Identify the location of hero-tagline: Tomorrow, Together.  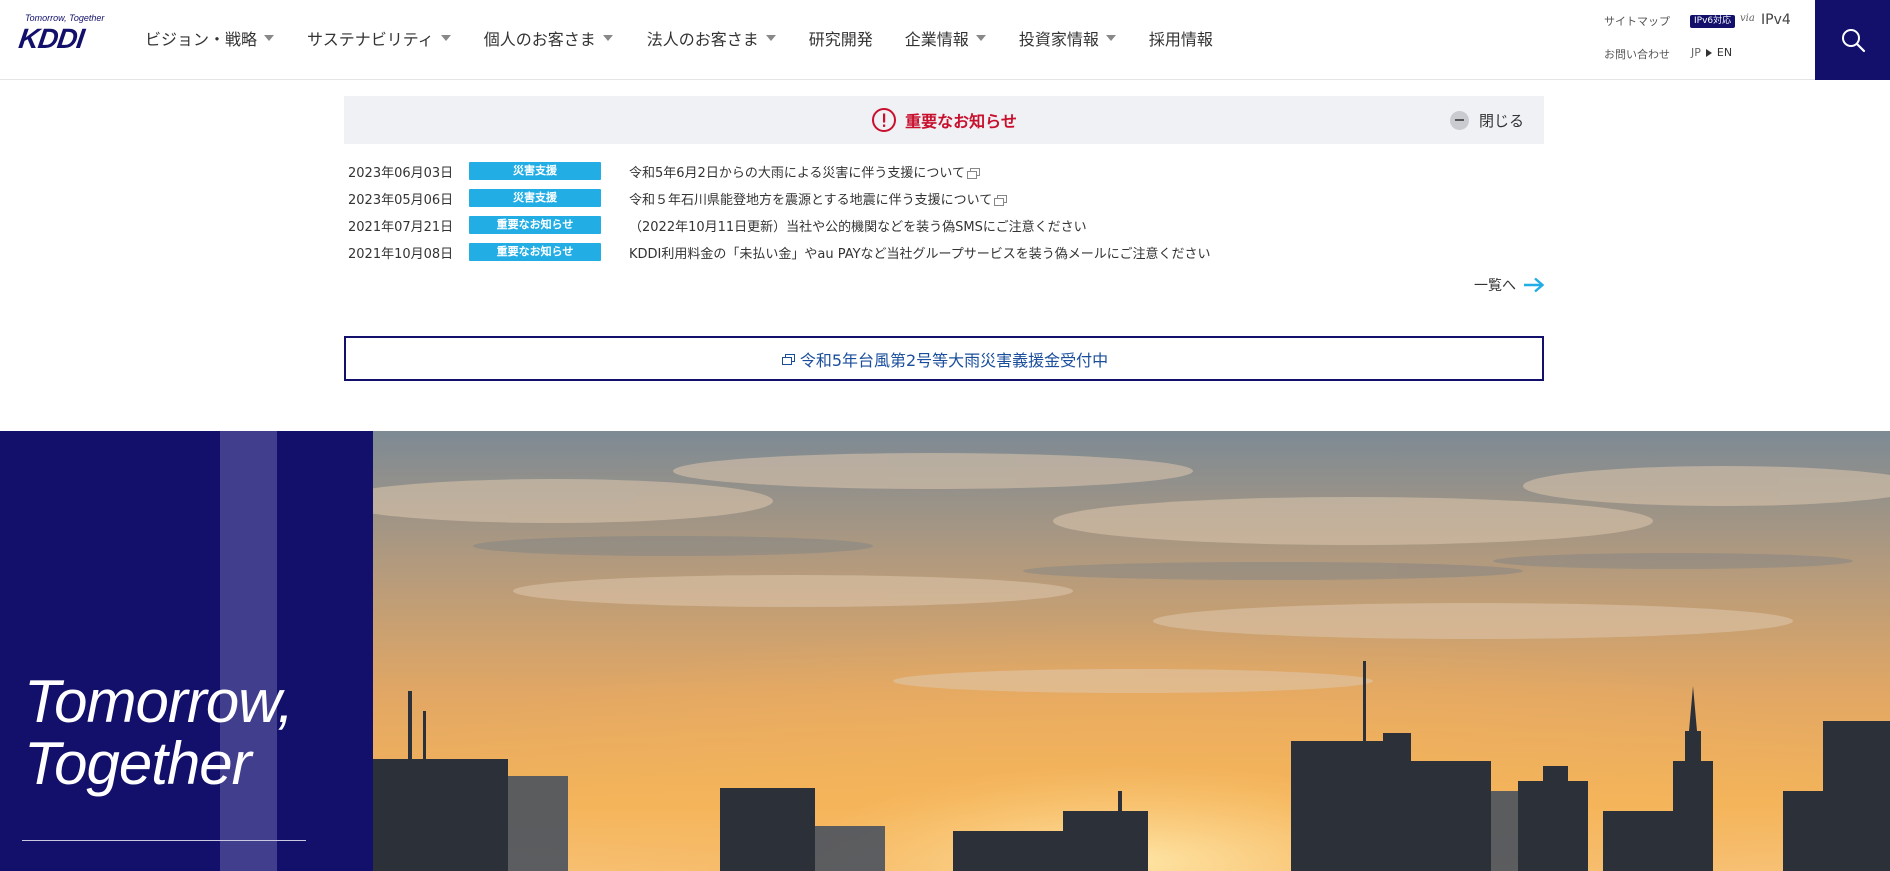
(159, 732).